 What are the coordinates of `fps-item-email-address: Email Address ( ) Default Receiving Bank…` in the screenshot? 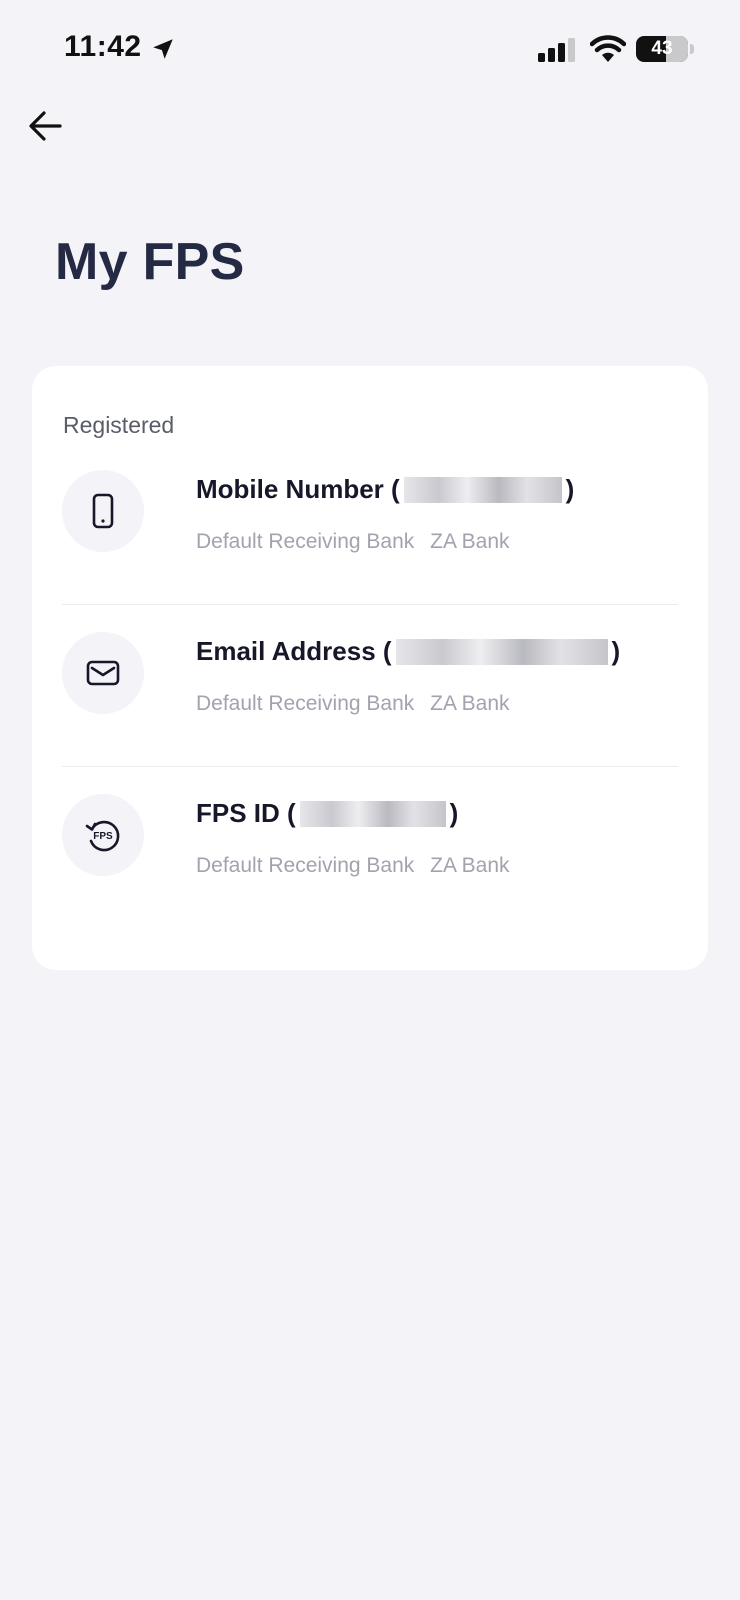 It's located at (370, 697).